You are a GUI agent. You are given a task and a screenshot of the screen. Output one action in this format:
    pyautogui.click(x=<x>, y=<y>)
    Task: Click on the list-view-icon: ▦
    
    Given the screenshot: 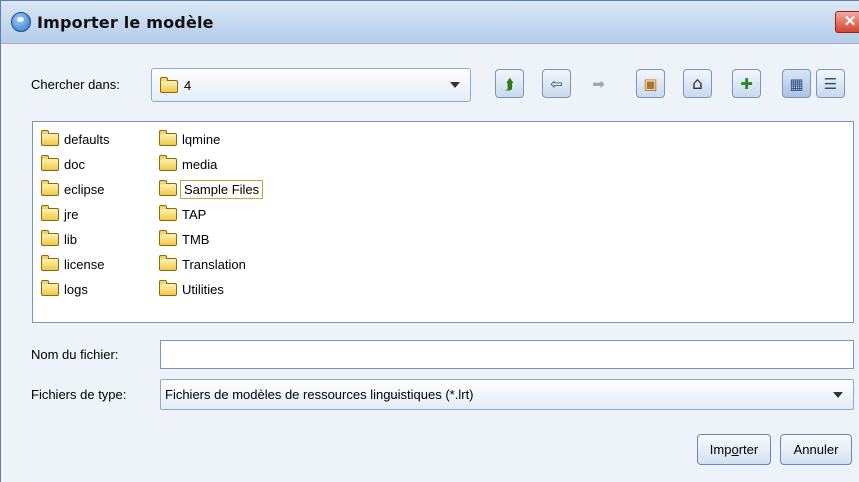 What is the action you would take?
    pyautogui.click(x=796, y=83)
    